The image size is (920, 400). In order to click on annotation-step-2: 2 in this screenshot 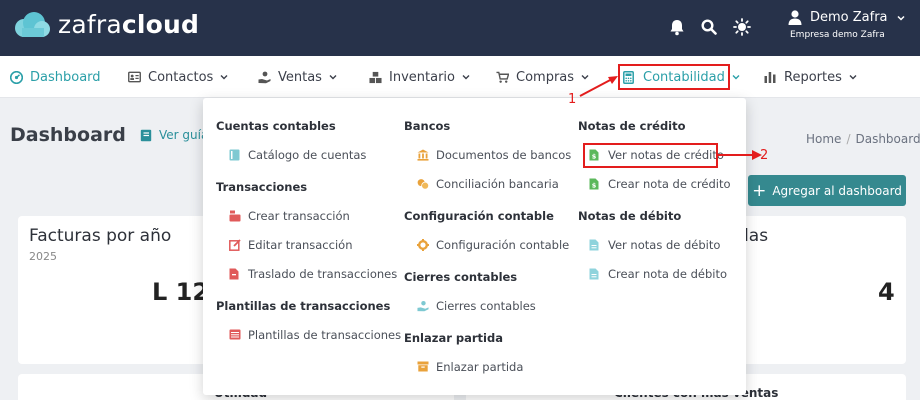, I will do `click(764, 155)`.